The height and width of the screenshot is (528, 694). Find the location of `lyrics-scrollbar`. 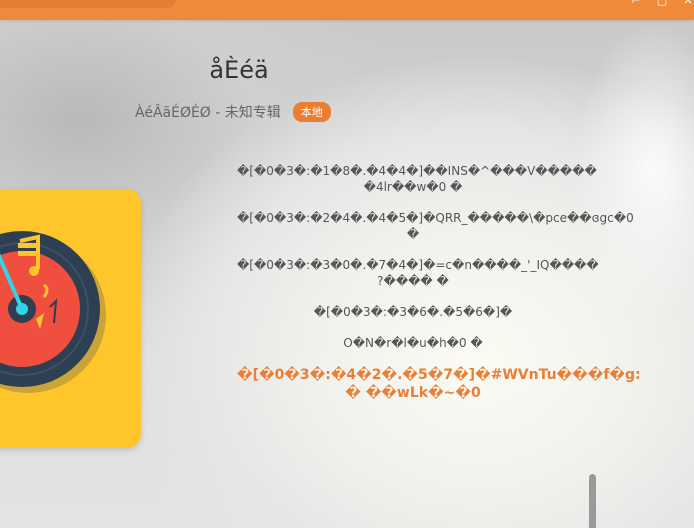

lyrics-scrollbar is located at coordinates (592, 501).